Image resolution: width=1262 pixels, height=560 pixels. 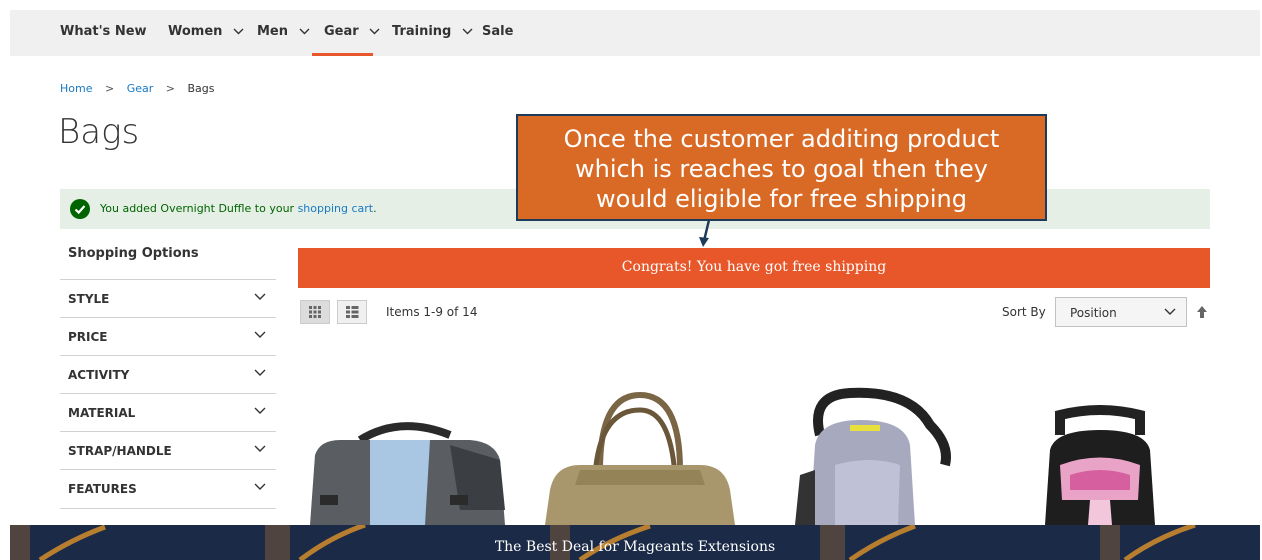 What do you see at coordinates (781, 139) in the screenshot?
I see `annotation-line: Once the customer additing product` at bounding box center [781, 139].